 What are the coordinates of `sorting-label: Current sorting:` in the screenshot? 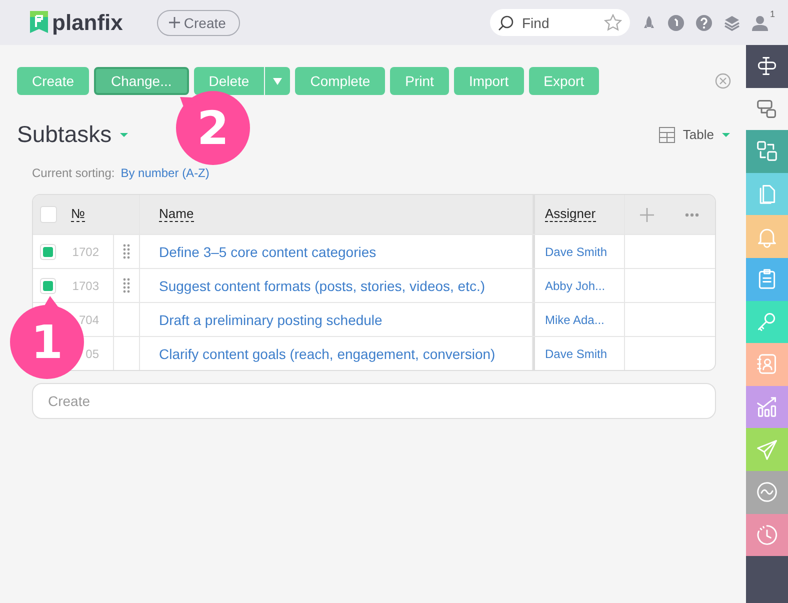 It's located at (73, 173).